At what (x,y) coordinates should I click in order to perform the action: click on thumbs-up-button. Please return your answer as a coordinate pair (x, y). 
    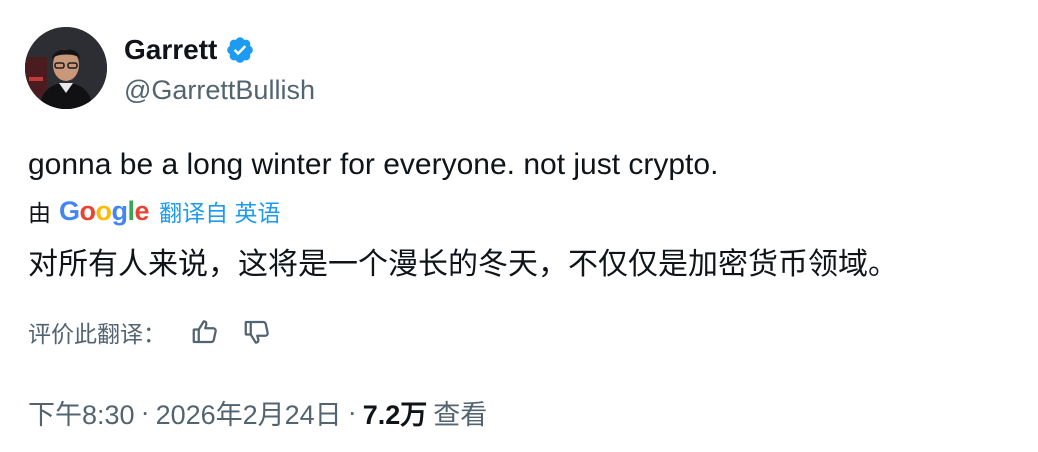
    Looking at the image, I should click on (205, 332).